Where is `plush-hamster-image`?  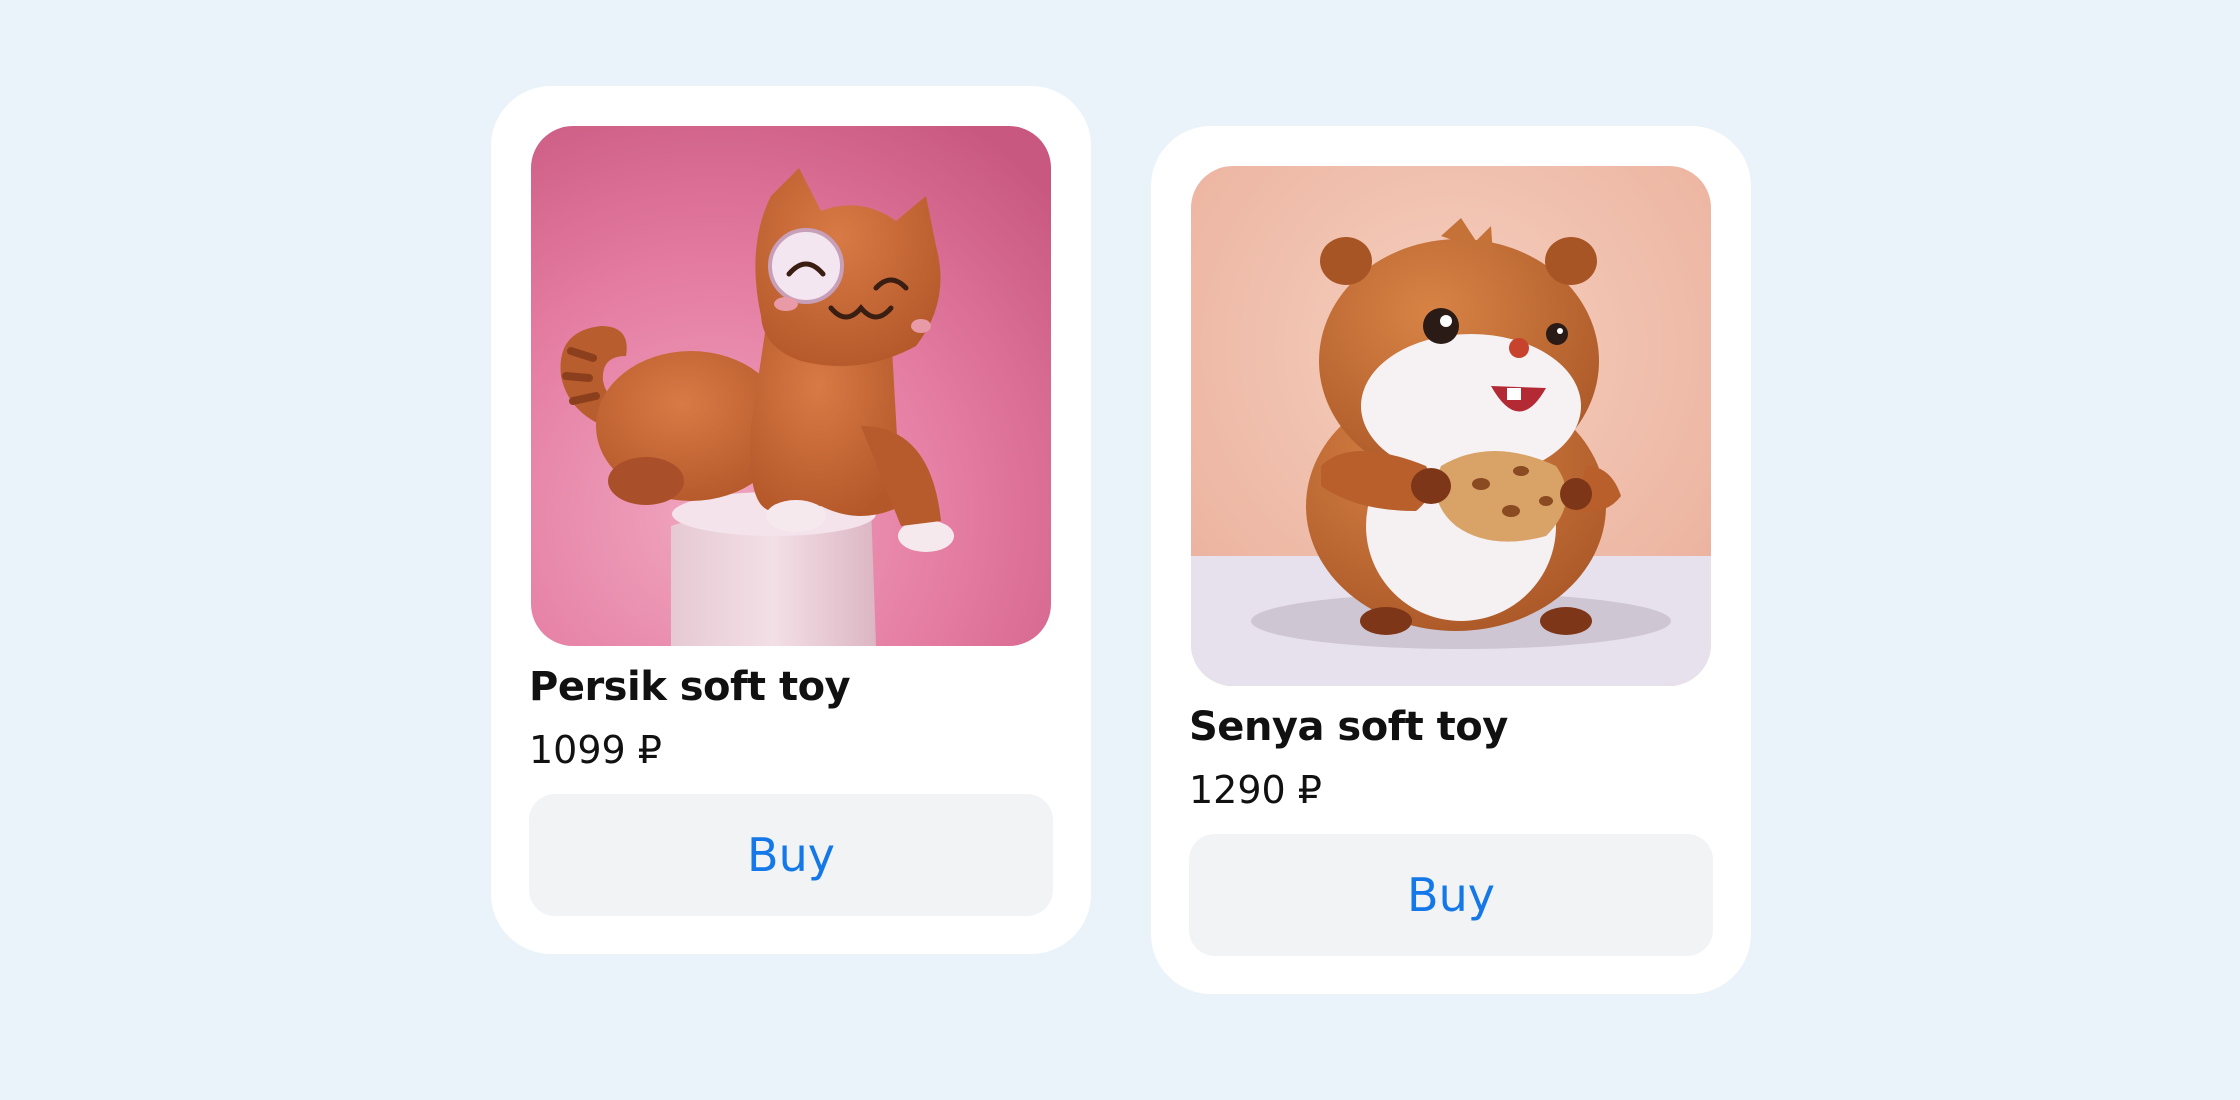 plush-hamster-image is located at coordinates (1451, 426).